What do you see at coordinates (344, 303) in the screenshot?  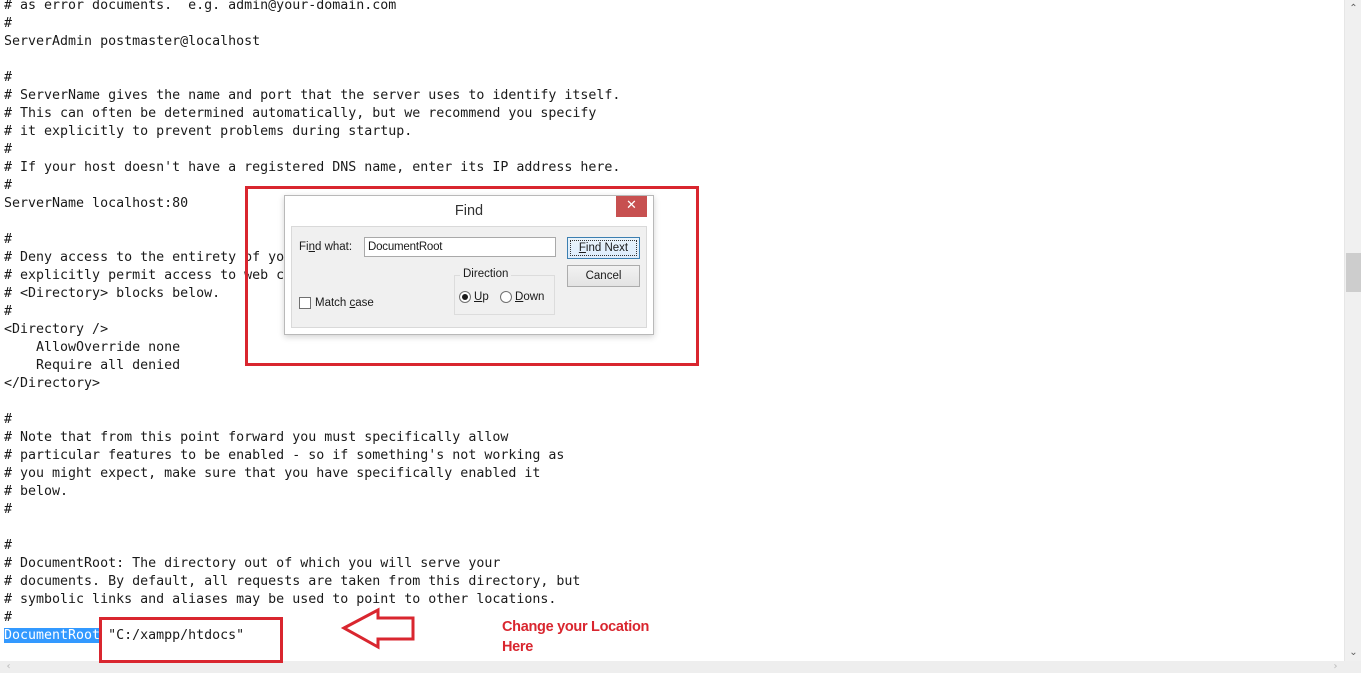 I see `match-case-label: Match case` at bounding box center [344, 303].